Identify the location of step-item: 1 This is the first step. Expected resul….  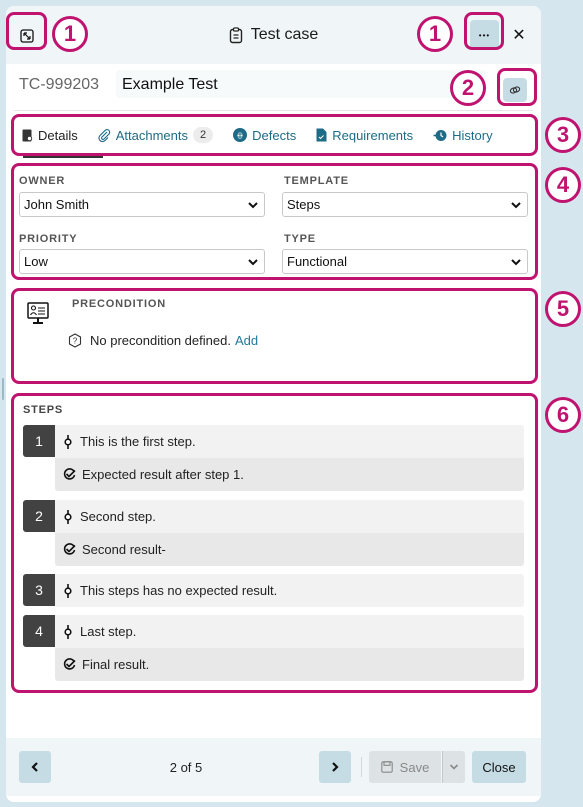
(273, 458).